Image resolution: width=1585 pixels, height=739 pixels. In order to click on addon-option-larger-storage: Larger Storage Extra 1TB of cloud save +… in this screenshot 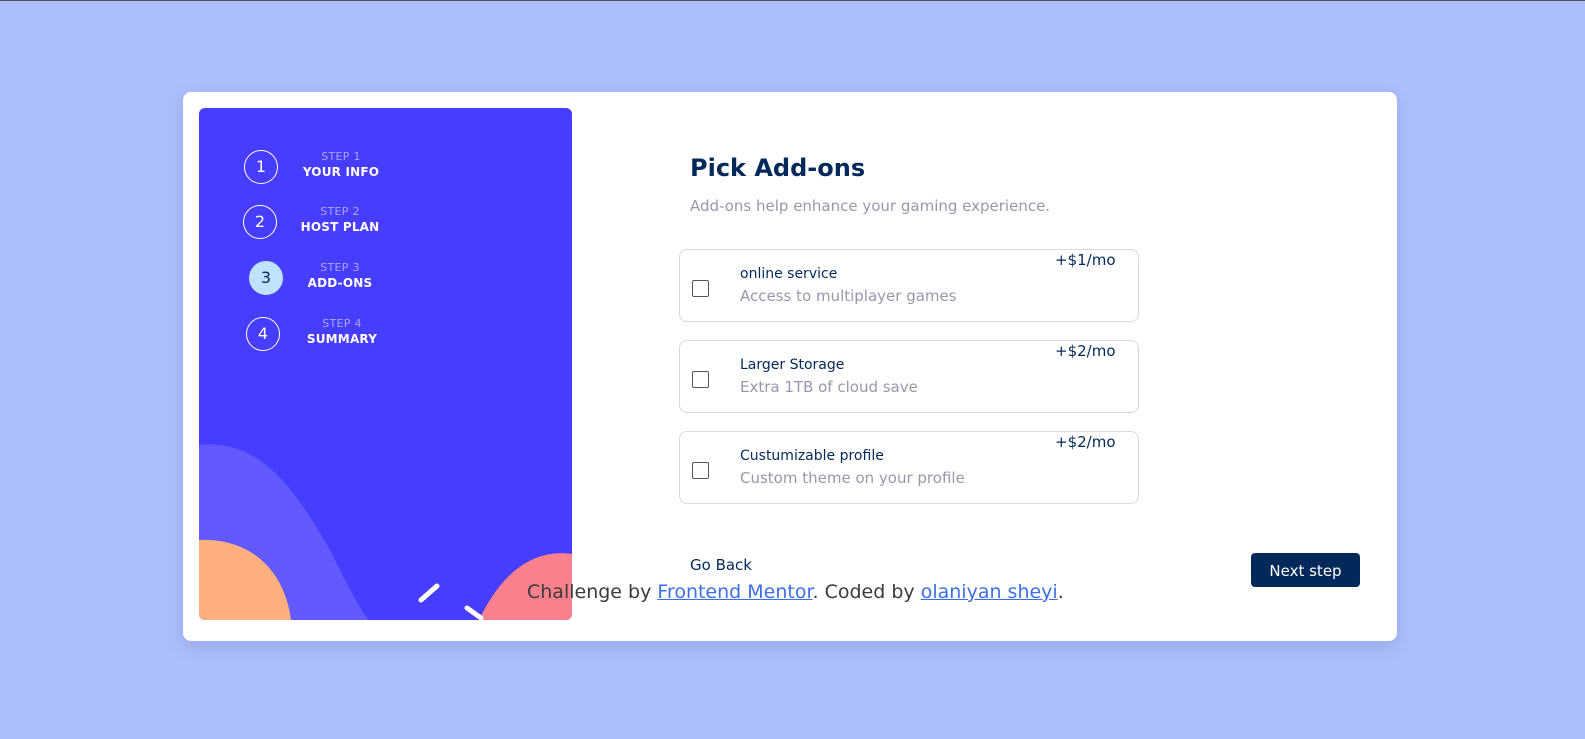, I will do `click(909, 376)`.